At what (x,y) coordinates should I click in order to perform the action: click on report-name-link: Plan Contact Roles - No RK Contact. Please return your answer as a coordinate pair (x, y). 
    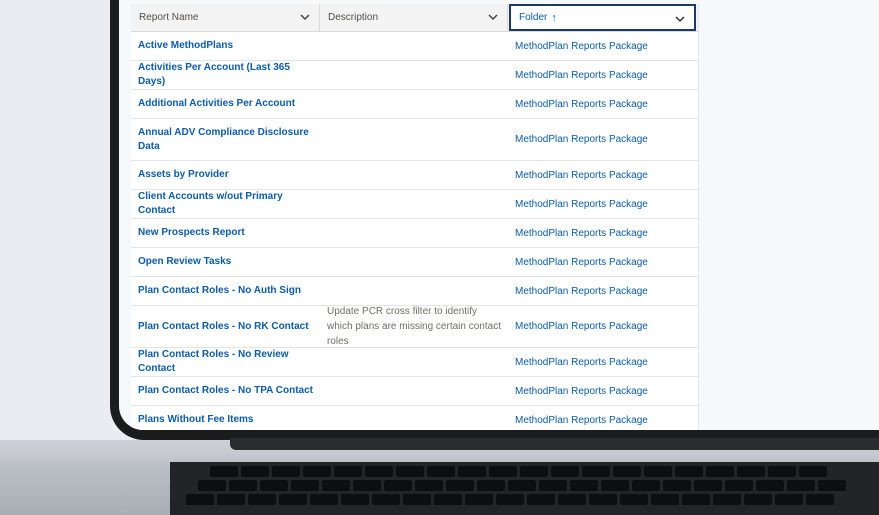
    Looking at the image, I should click on (225, 327).